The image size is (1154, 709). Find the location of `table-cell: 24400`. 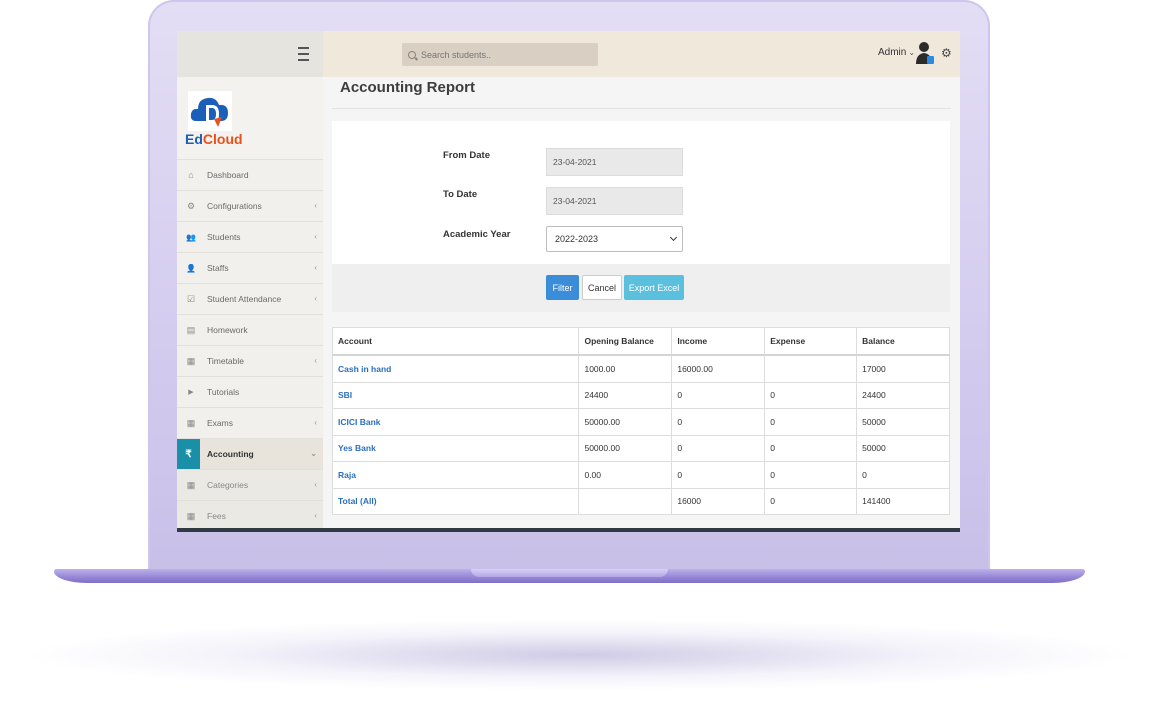

table-cell: 24400 is located at coordinates (903, 395).